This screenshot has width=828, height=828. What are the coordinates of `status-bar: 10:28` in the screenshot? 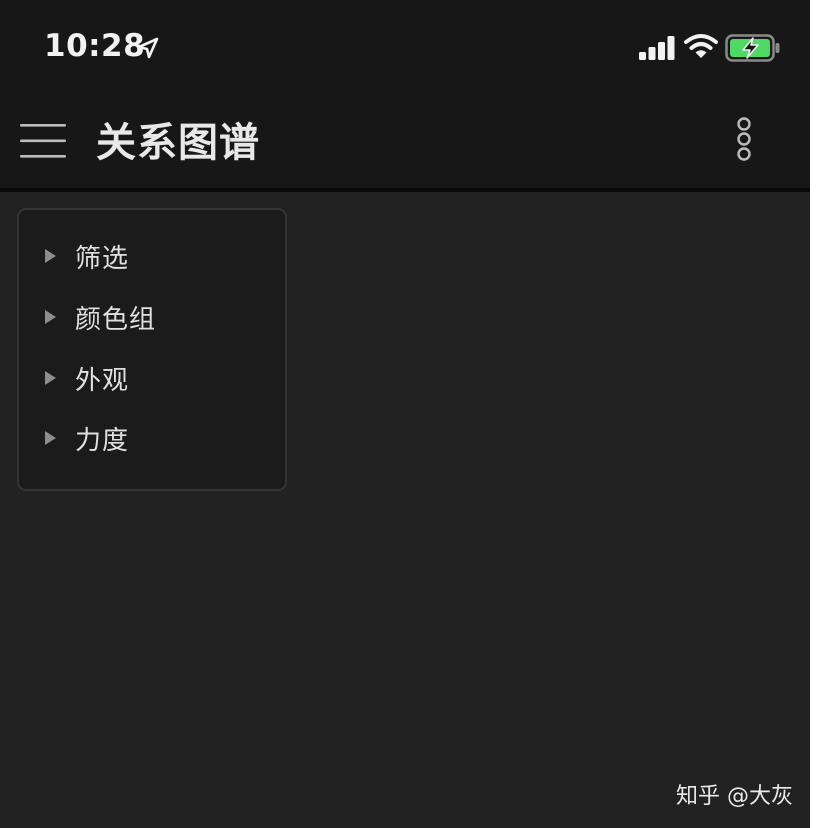 It's located at (405, 48).